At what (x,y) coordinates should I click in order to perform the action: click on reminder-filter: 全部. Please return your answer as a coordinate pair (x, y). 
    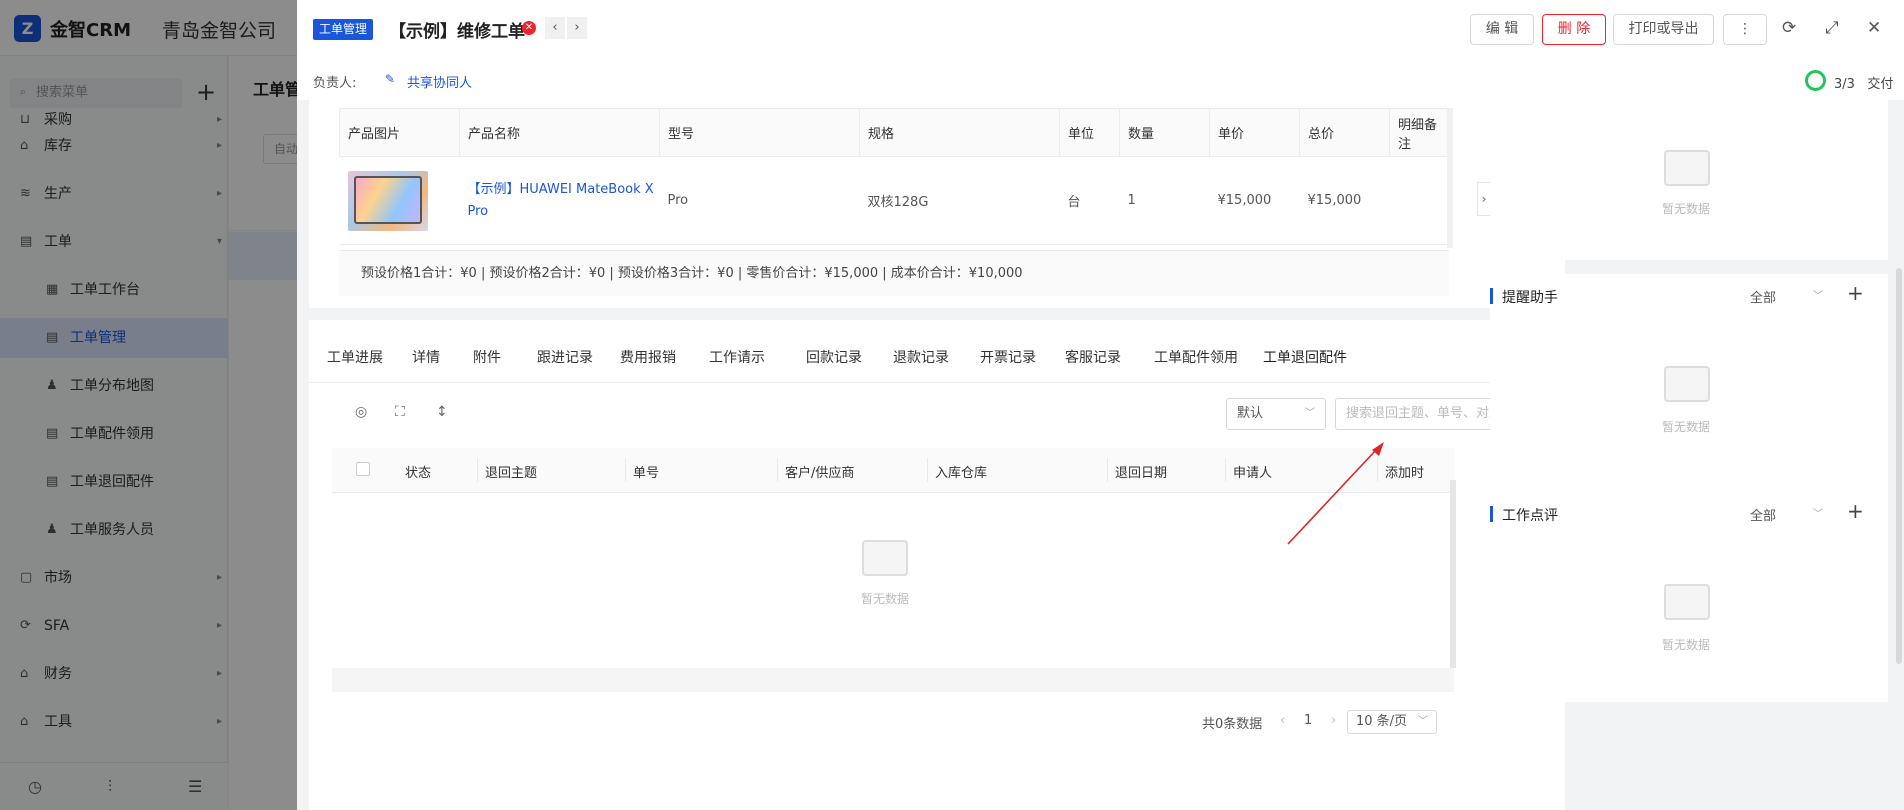
    Looking at the image, I should click on (1763, 296).